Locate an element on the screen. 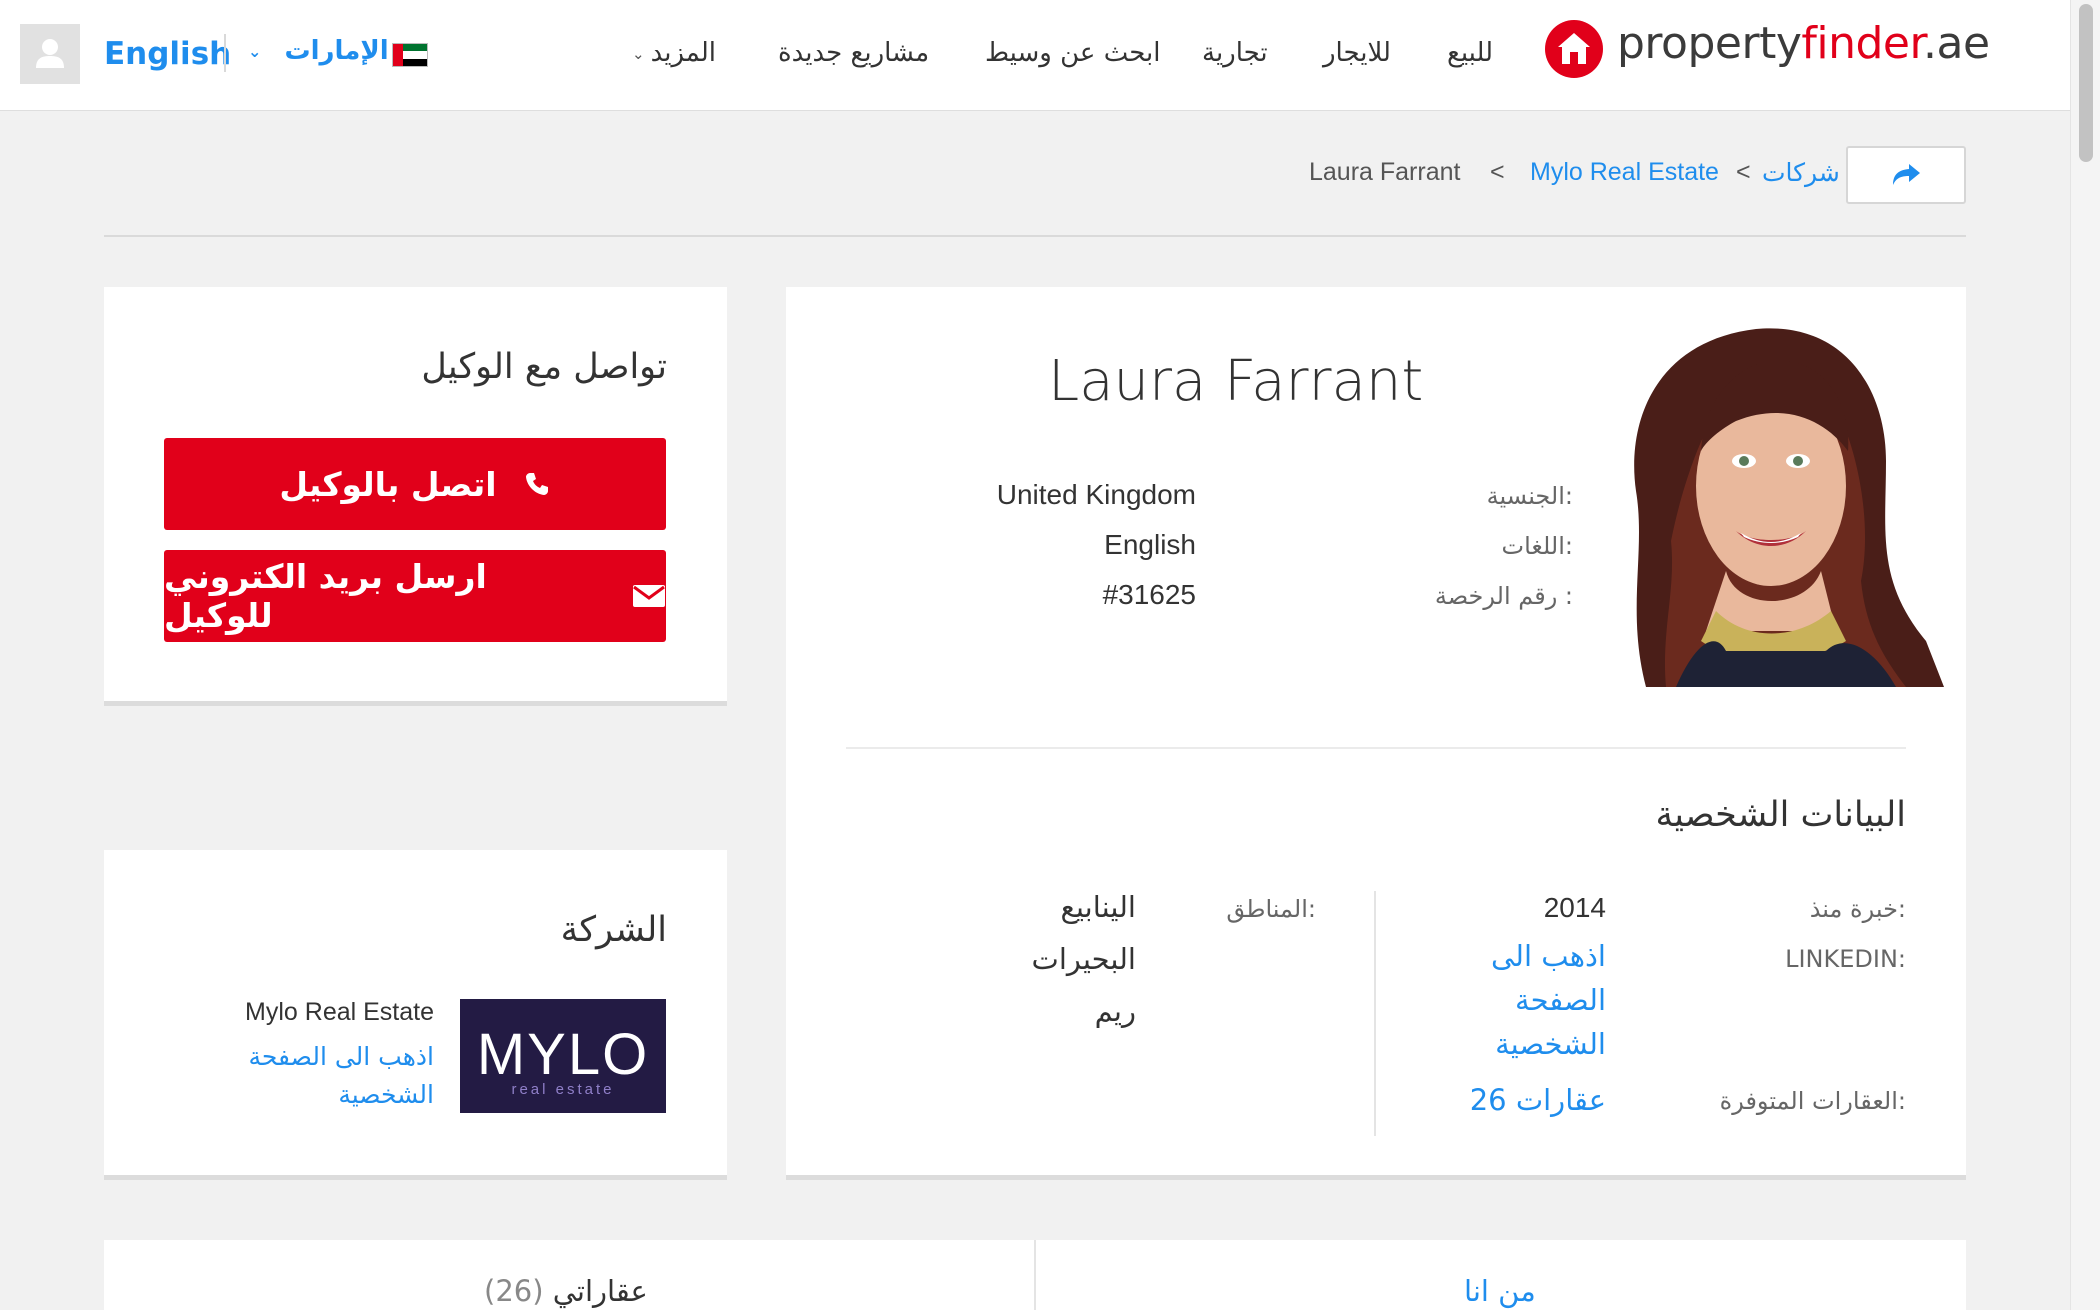 Image resolution: width=2100 pixels, height=1310 pixels. company-logo: MYLO real estate is located at coordinates (563, 1056).